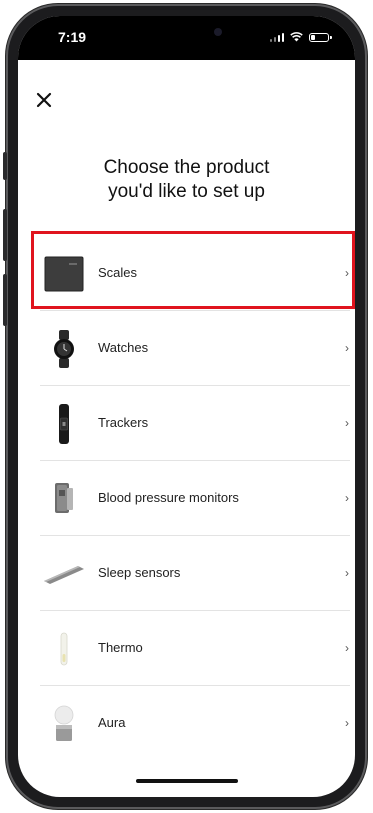 This screenshot has width=373, height=813. I want to click on product-label: Scales, so click(118, 272).